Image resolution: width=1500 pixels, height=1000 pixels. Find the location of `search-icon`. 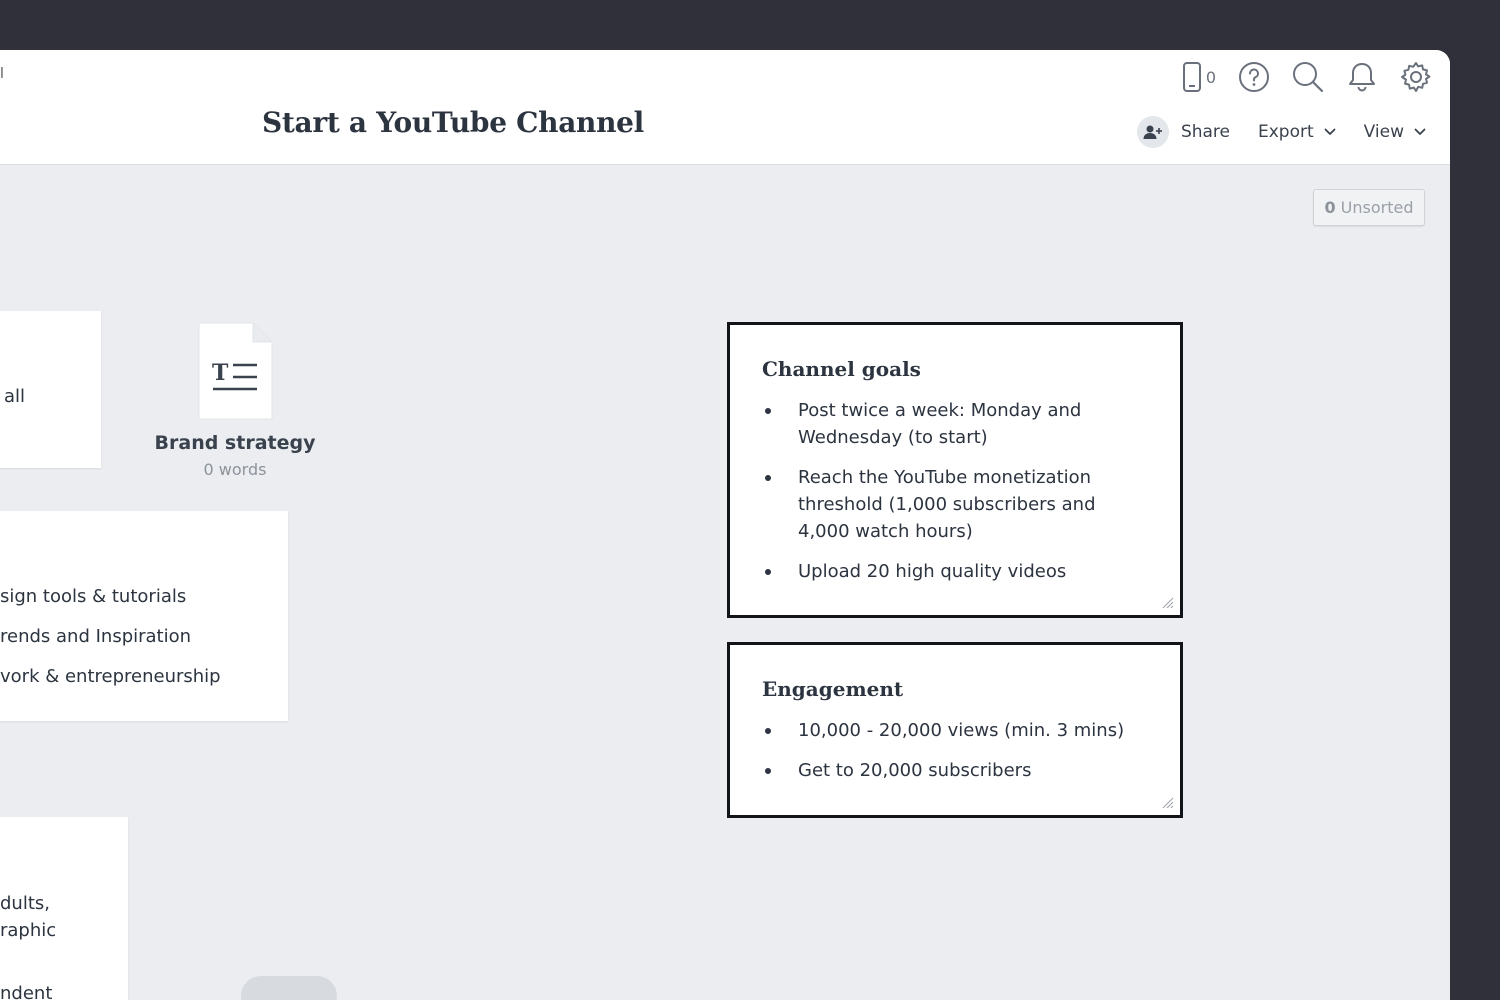

search-icon is located at coordinates (1308, 77).